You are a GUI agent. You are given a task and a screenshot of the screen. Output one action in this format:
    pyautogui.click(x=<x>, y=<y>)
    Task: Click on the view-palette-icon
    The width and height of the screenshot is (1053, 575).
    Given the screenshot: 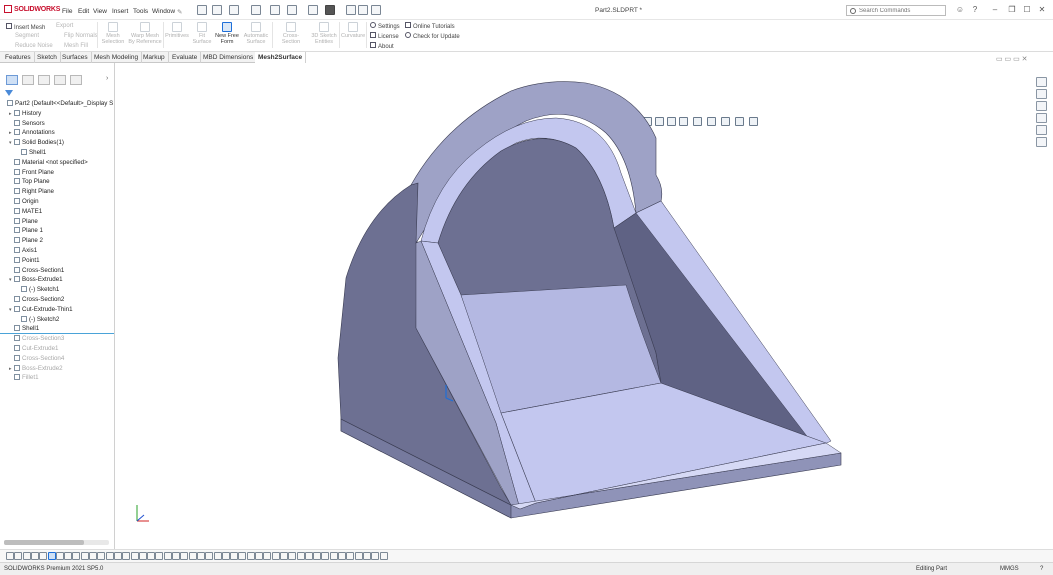 What is the action you would take?
    pyautogui.click(x=1041, y=118)
    